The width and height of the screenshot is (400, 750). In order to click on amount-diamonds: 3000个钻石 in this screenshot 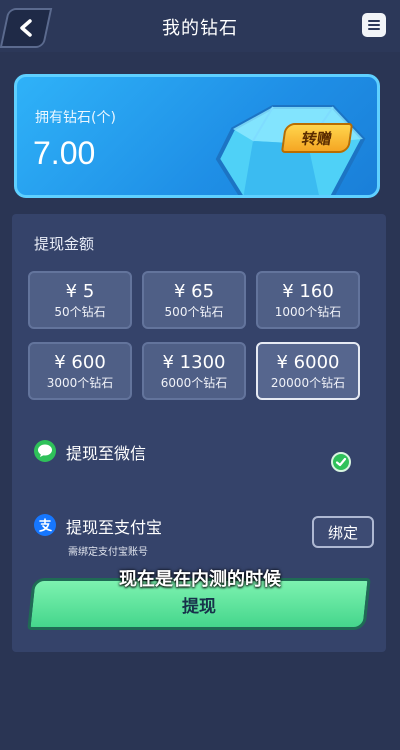, I will do `click(80, 383)`.